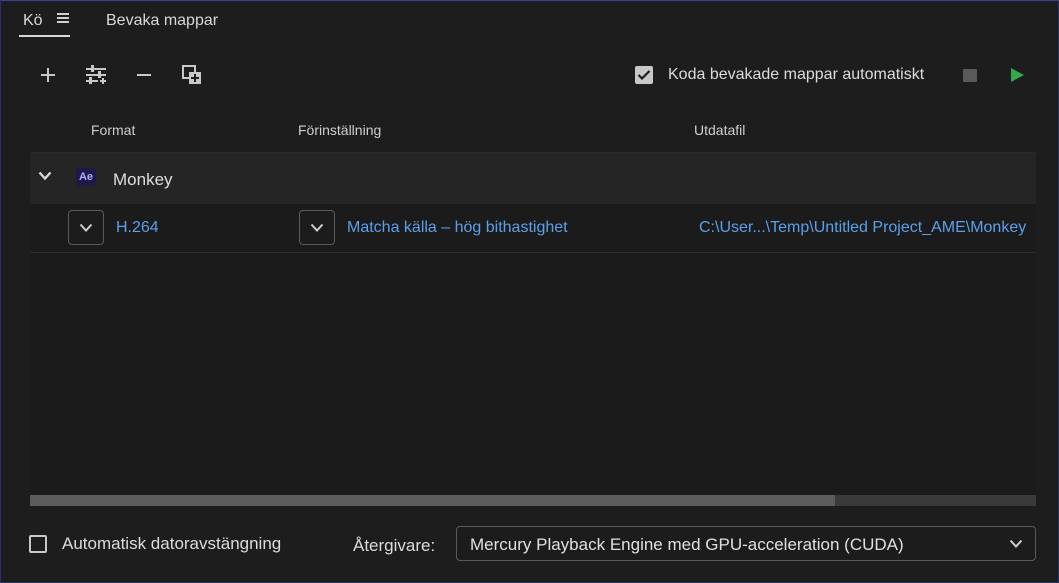 The width and height of the screenshot is (1059, 583). I want to click on tab-queue: Kö, so click(46, 24).